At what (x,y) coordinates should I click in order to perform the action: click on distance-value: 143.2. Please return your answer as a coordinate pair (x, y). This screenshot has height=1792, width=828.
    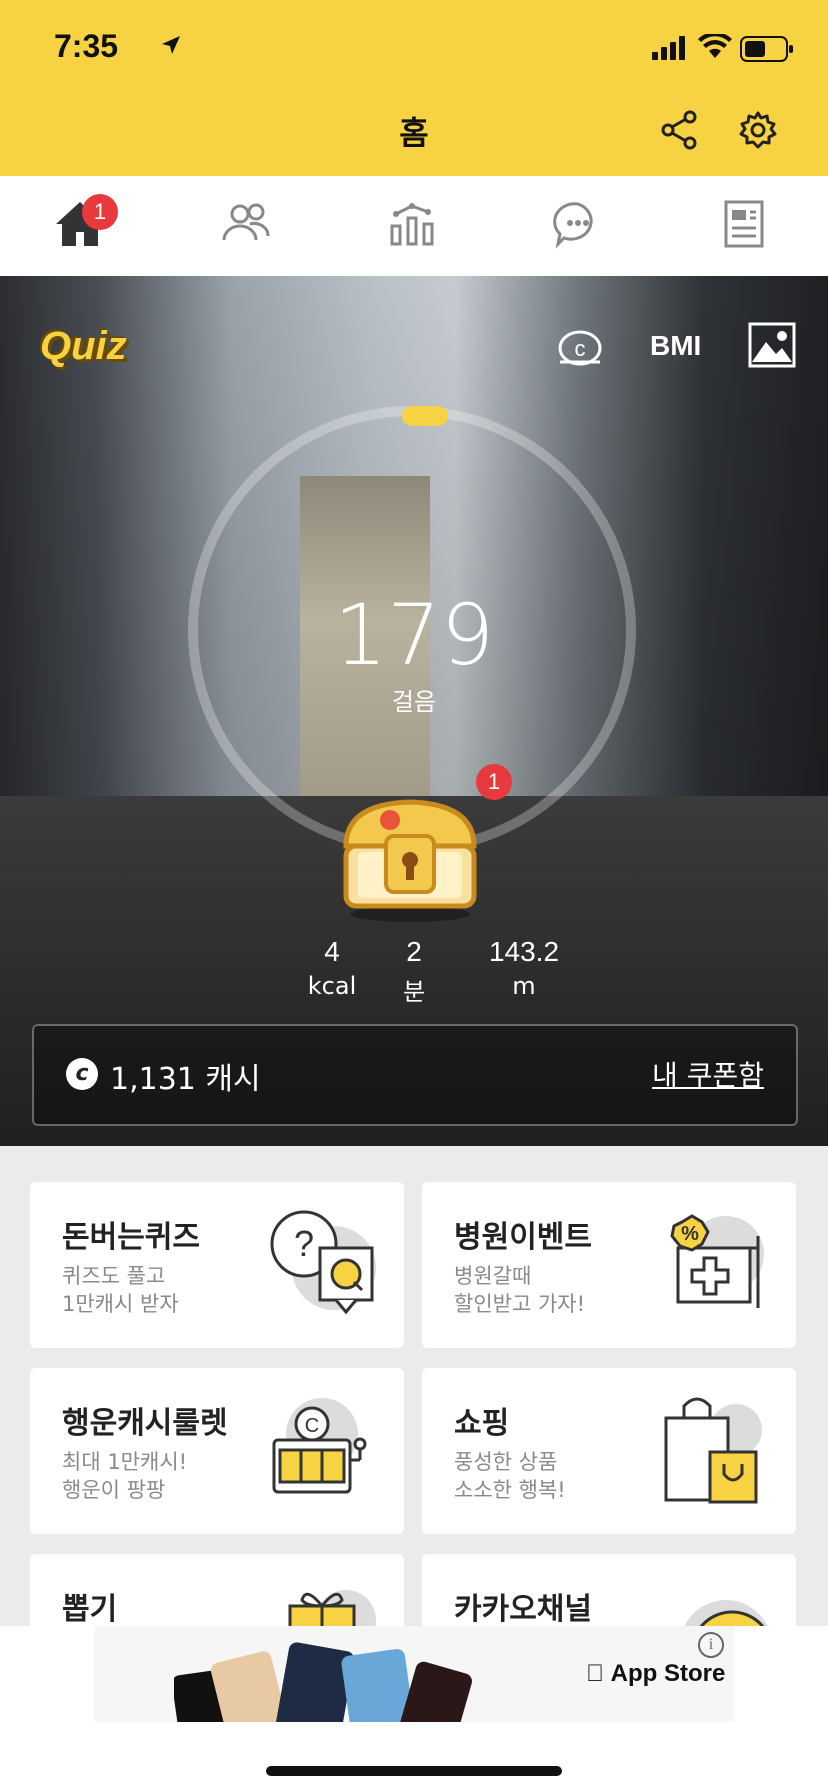
    Looking at the image, I should click on (524, 951).